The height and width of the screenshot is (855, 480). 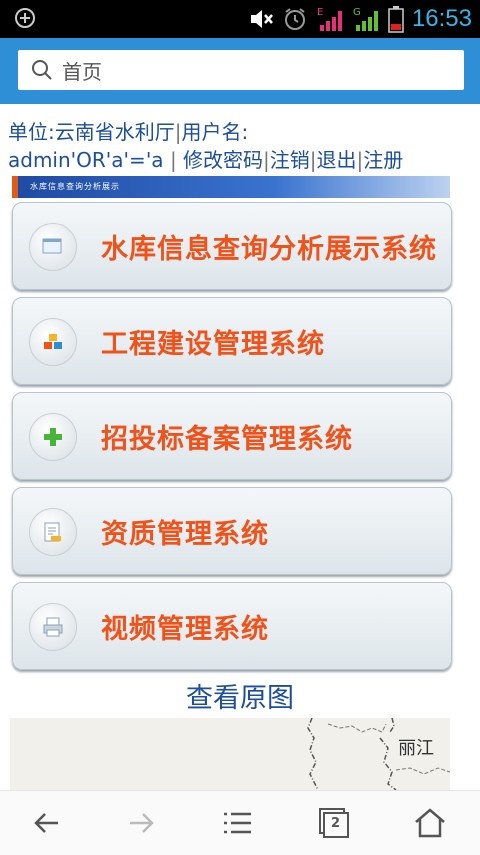 I want to click on header-banner: 水库信息查询分析展示, so click(x=231, y=187).